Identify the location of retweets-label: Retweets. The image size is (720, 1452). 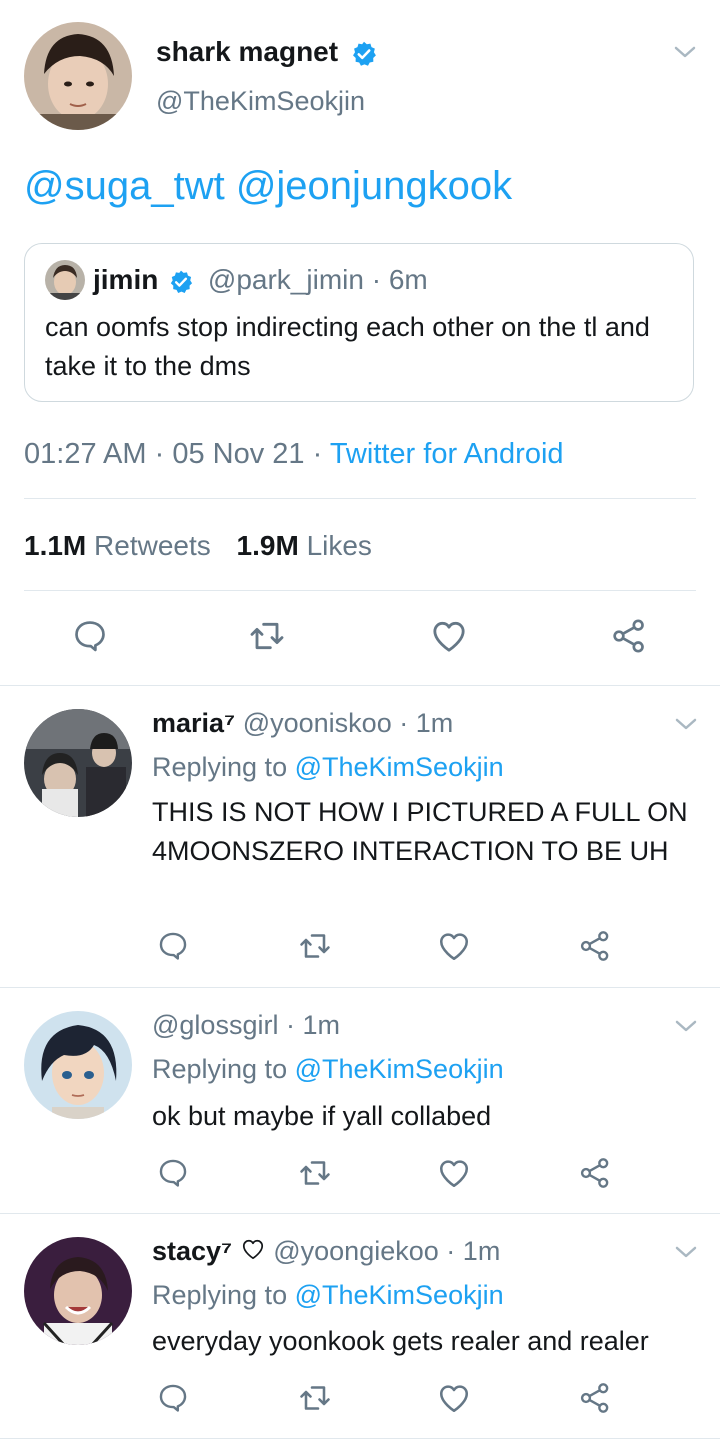
(152, 545).